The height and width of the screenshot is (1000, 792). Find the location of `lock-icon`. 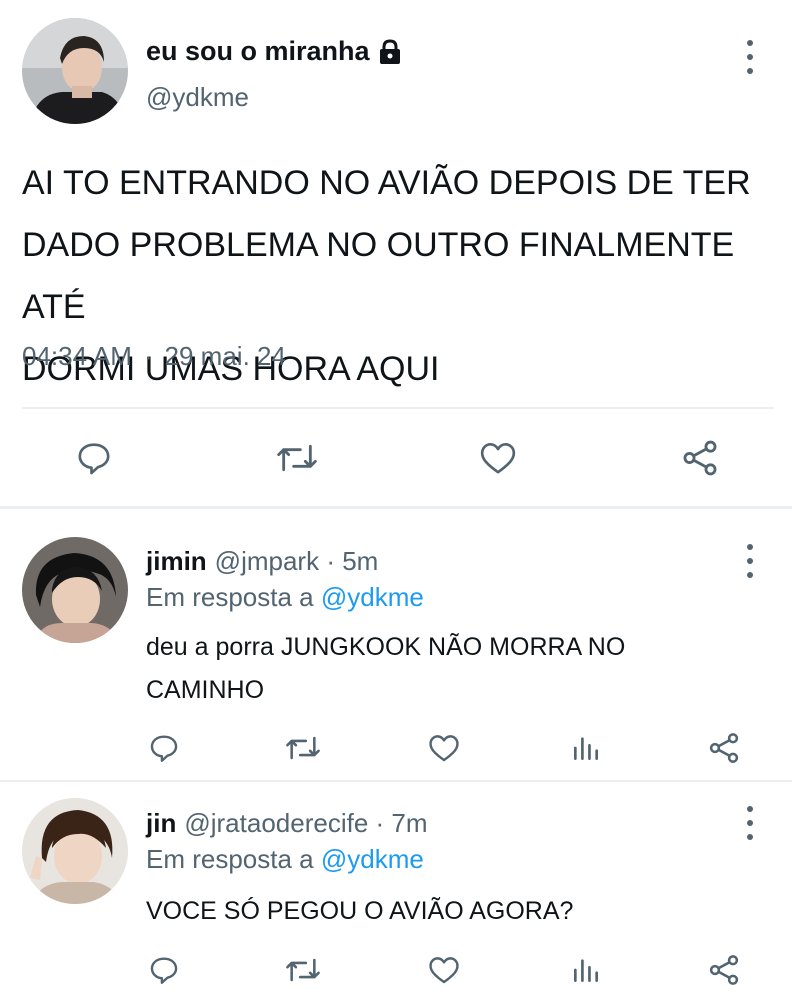

lock-icon is located at coordinates (390, 51).